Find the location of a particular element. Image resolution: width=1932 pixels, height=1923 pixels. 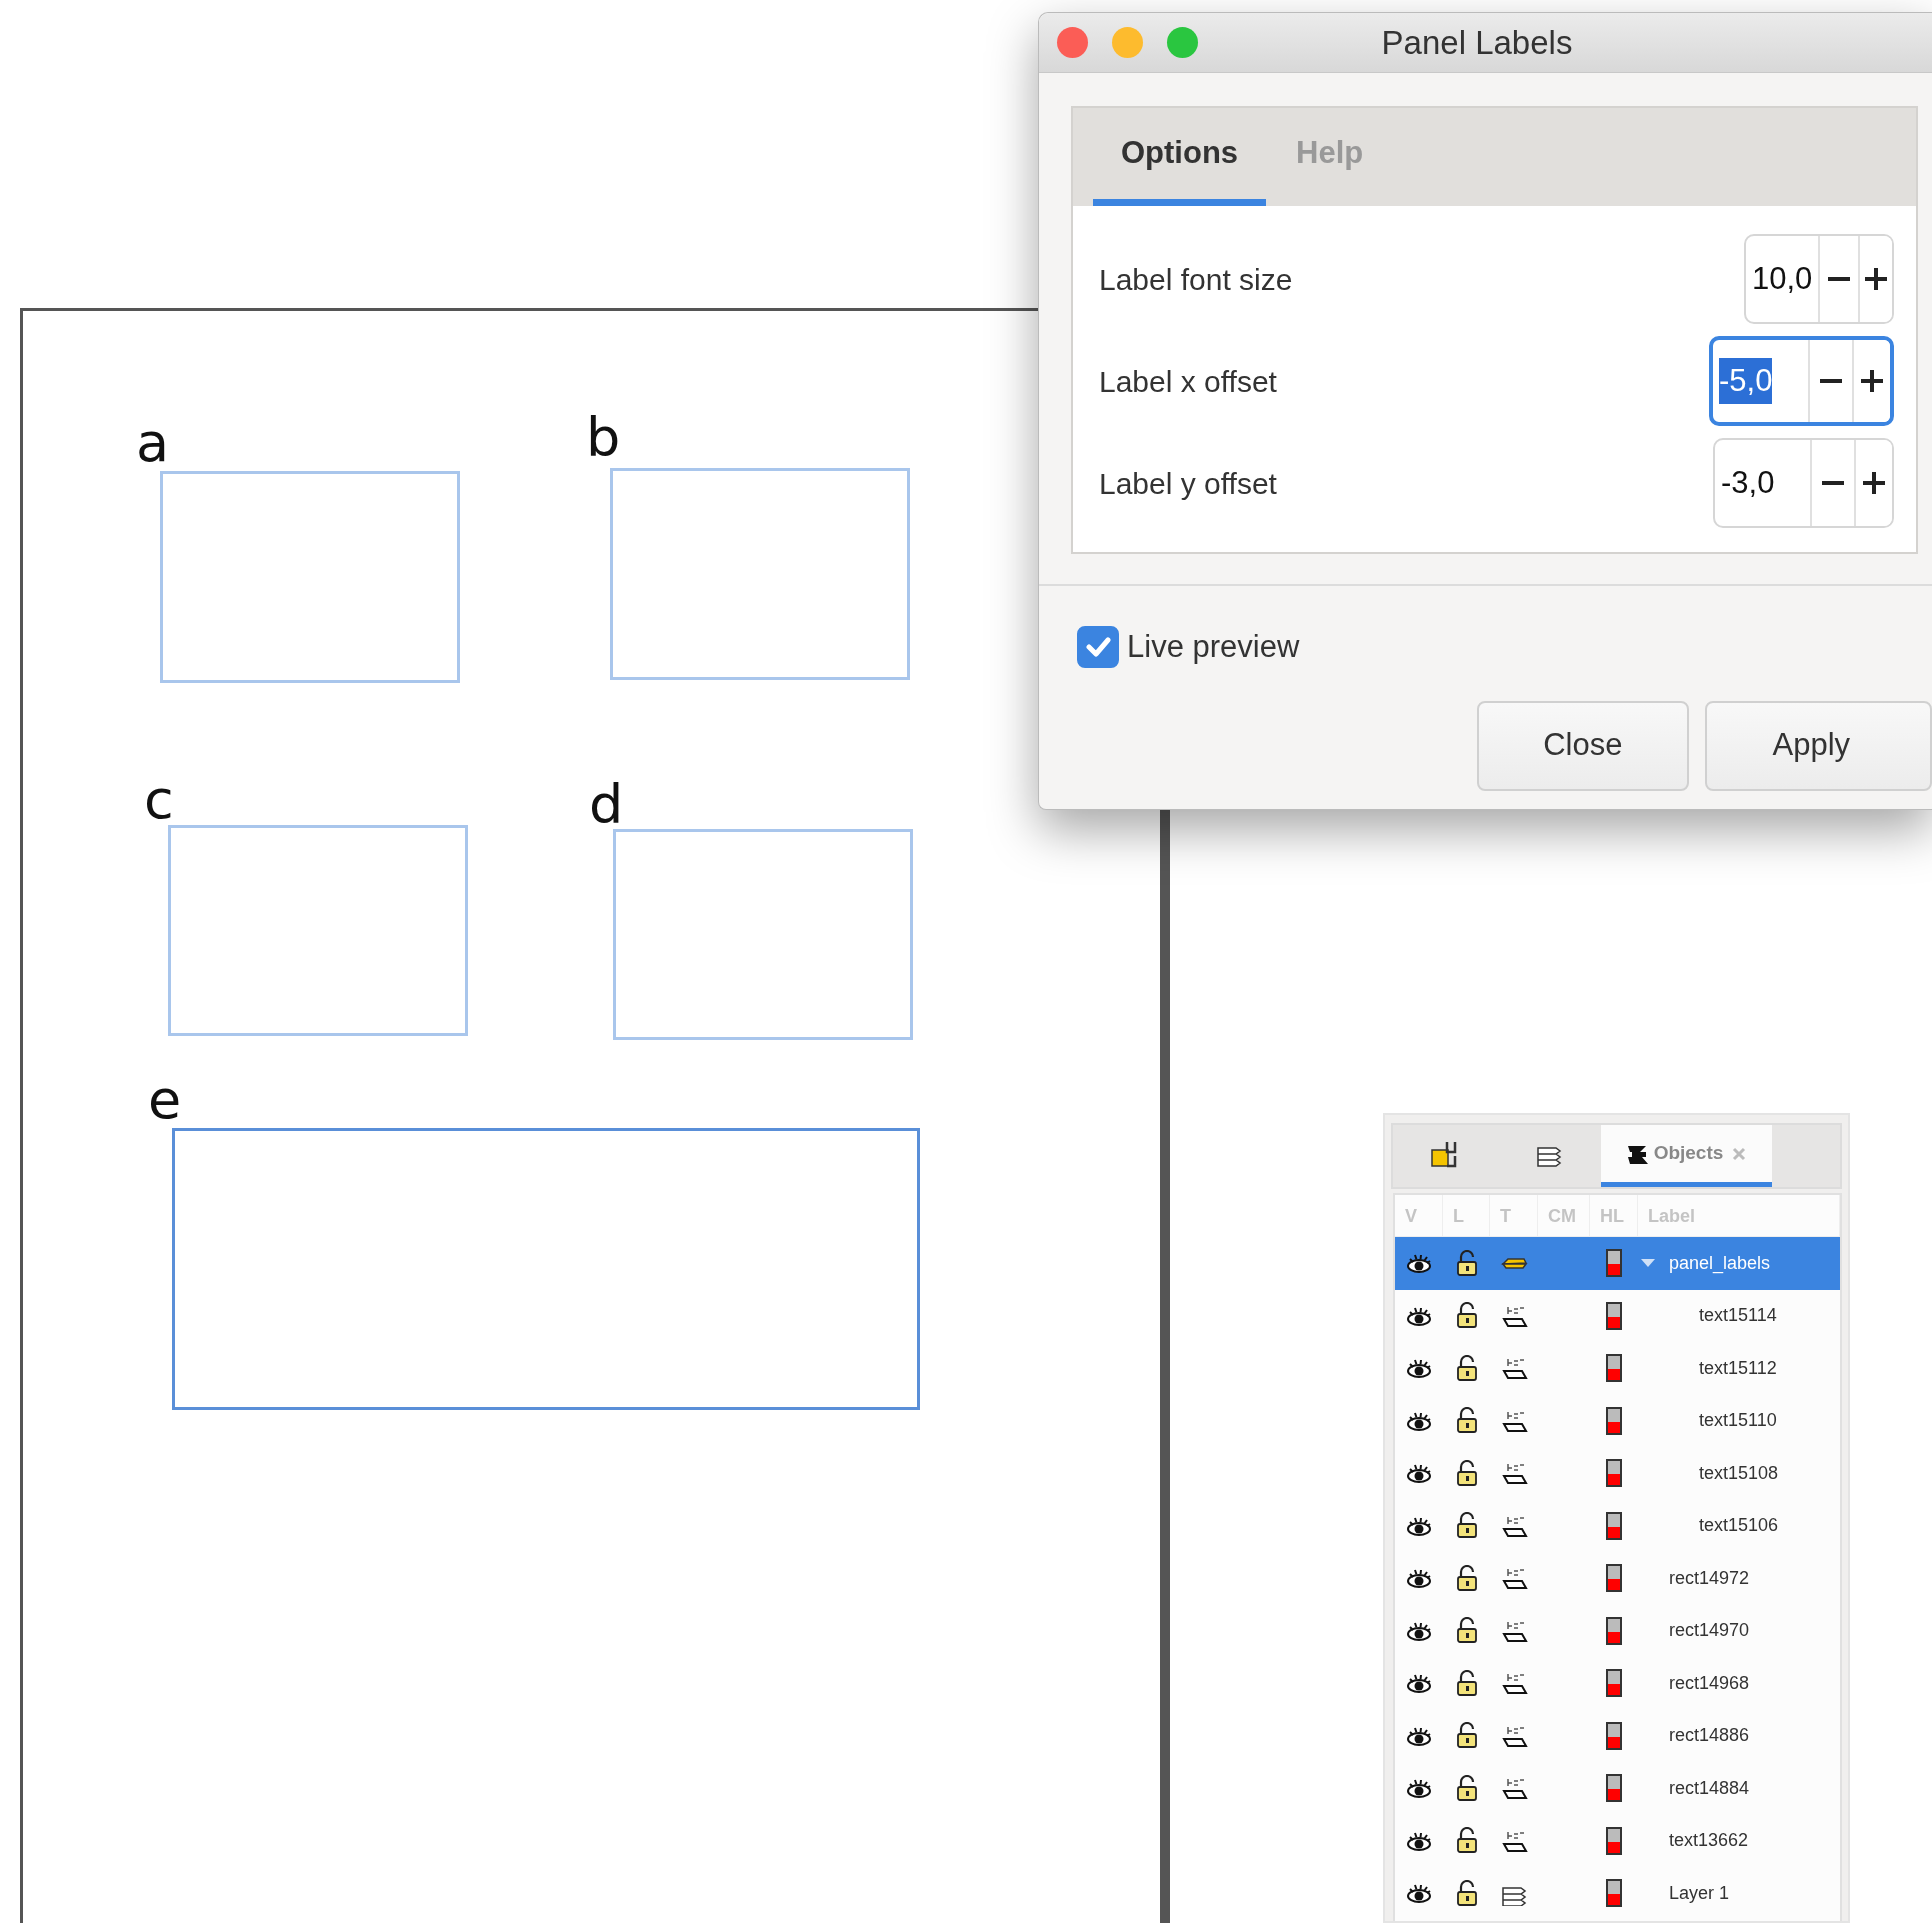

object-row: text15110 is located at coordinates (1617, 1420).